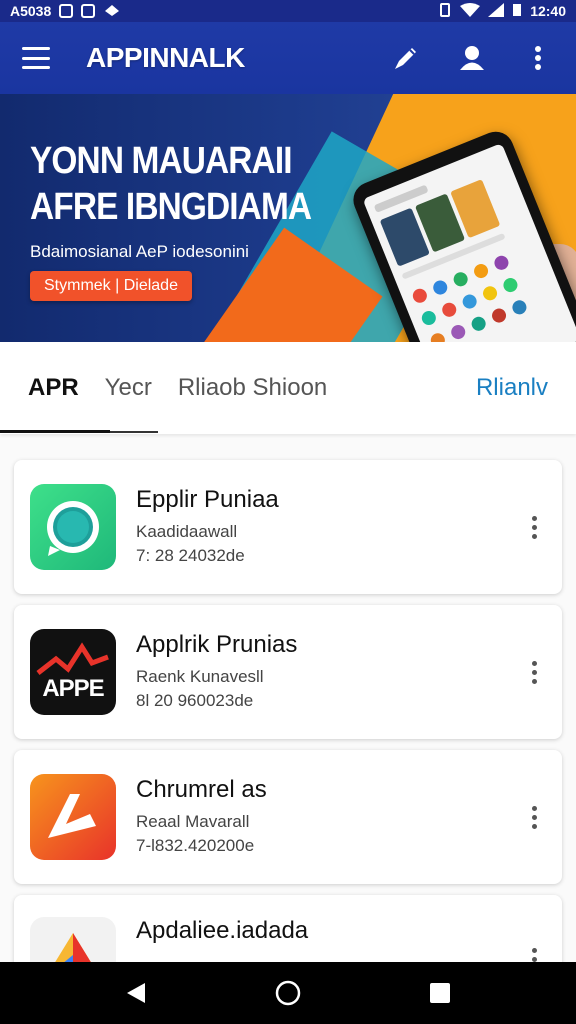 Image resolution: width=576 pixels, height=1024 pixels. Describe the element at coordinates (496, 11) in the screenshot. I see `signal-icon` at that location.